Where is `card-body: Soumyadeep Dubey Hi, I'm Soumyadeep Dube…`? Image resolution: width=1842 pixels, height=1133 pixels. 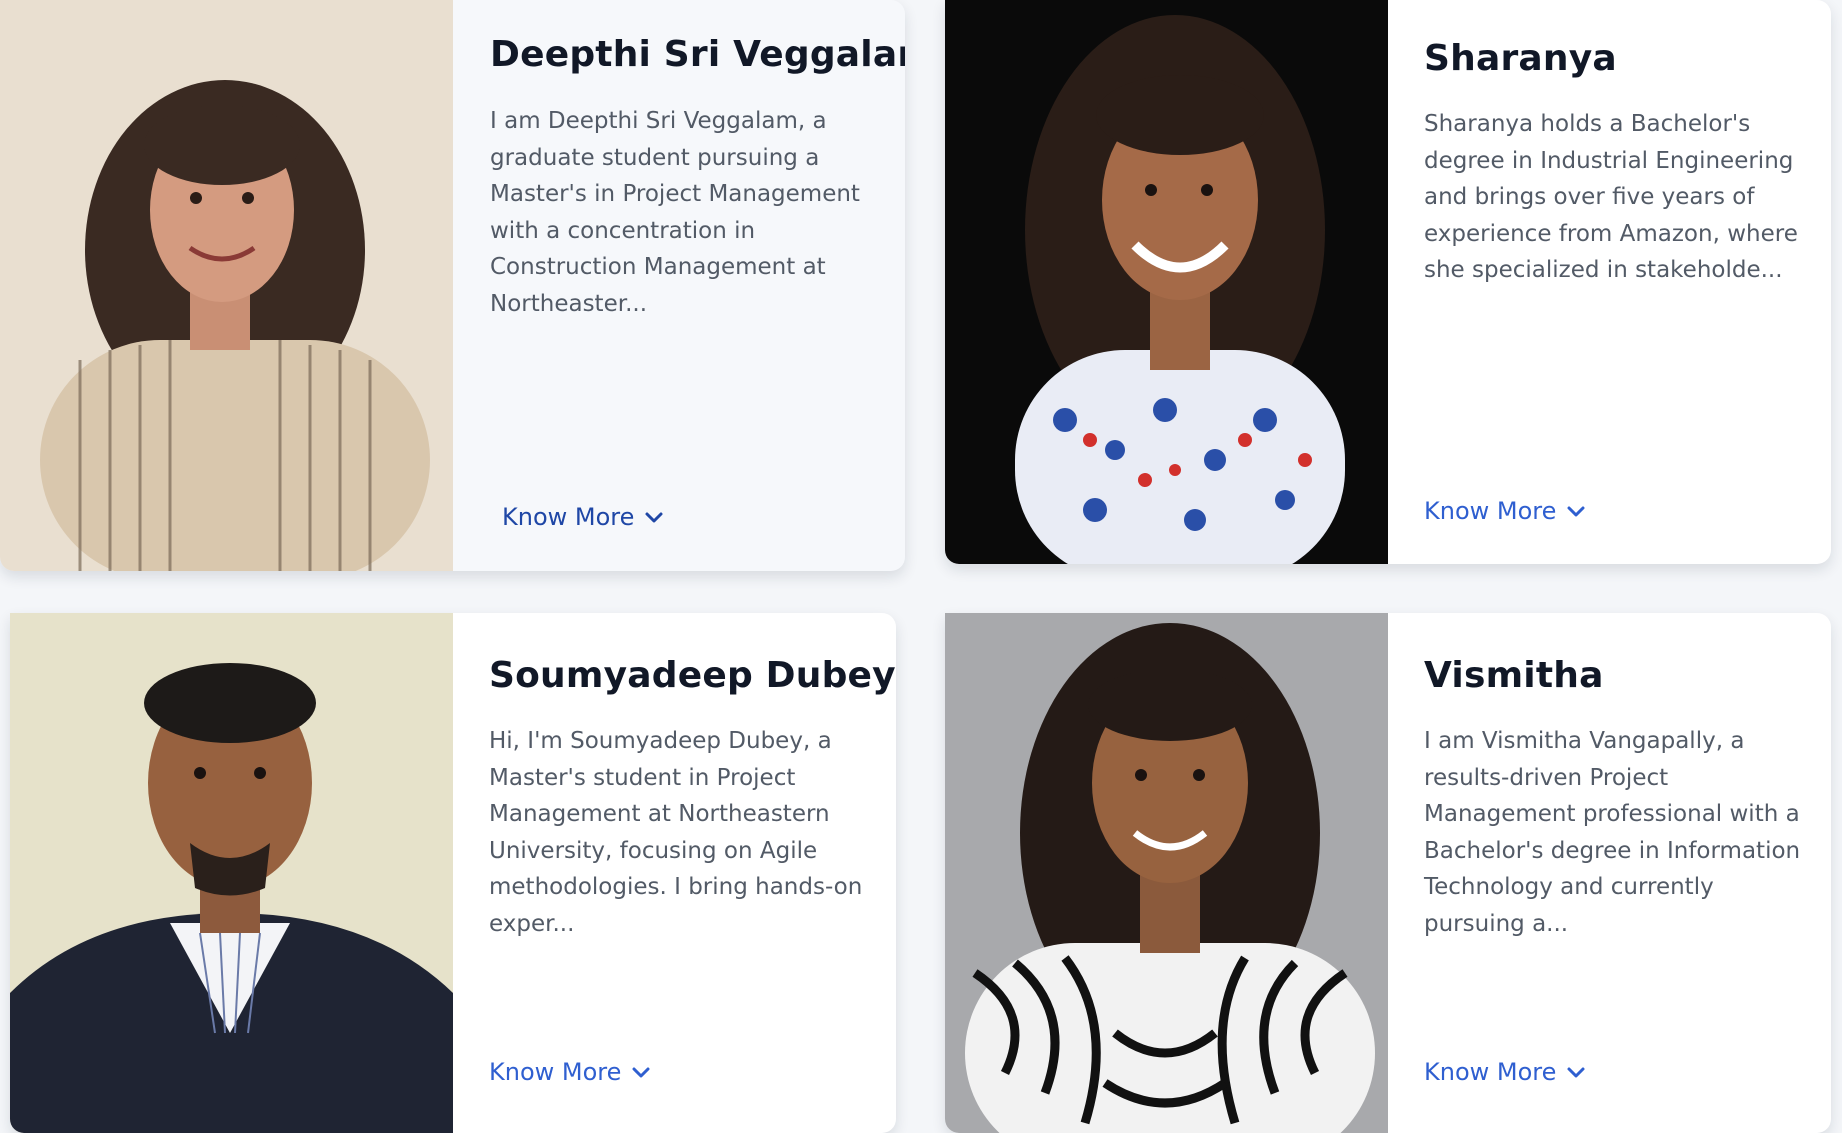 card-body: Soumyadeep Dubey Hi, I'm Soumyadeep Dube… is located at coordinates (674, 873).